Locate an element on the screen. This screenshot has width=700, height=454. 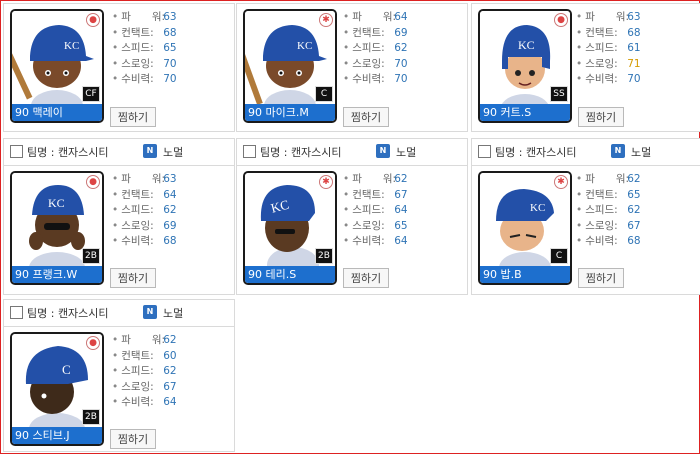
stat-throwing: • 스로잉: 67 is located at coordinates (144, 386).